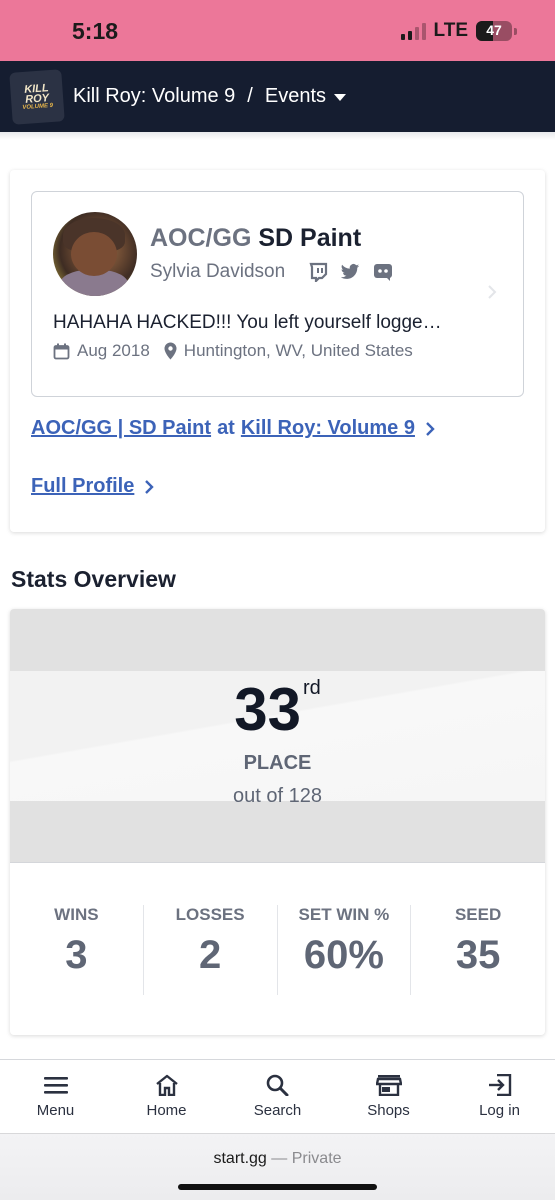  I want to click on network-label: LTE, so click(450, 30).